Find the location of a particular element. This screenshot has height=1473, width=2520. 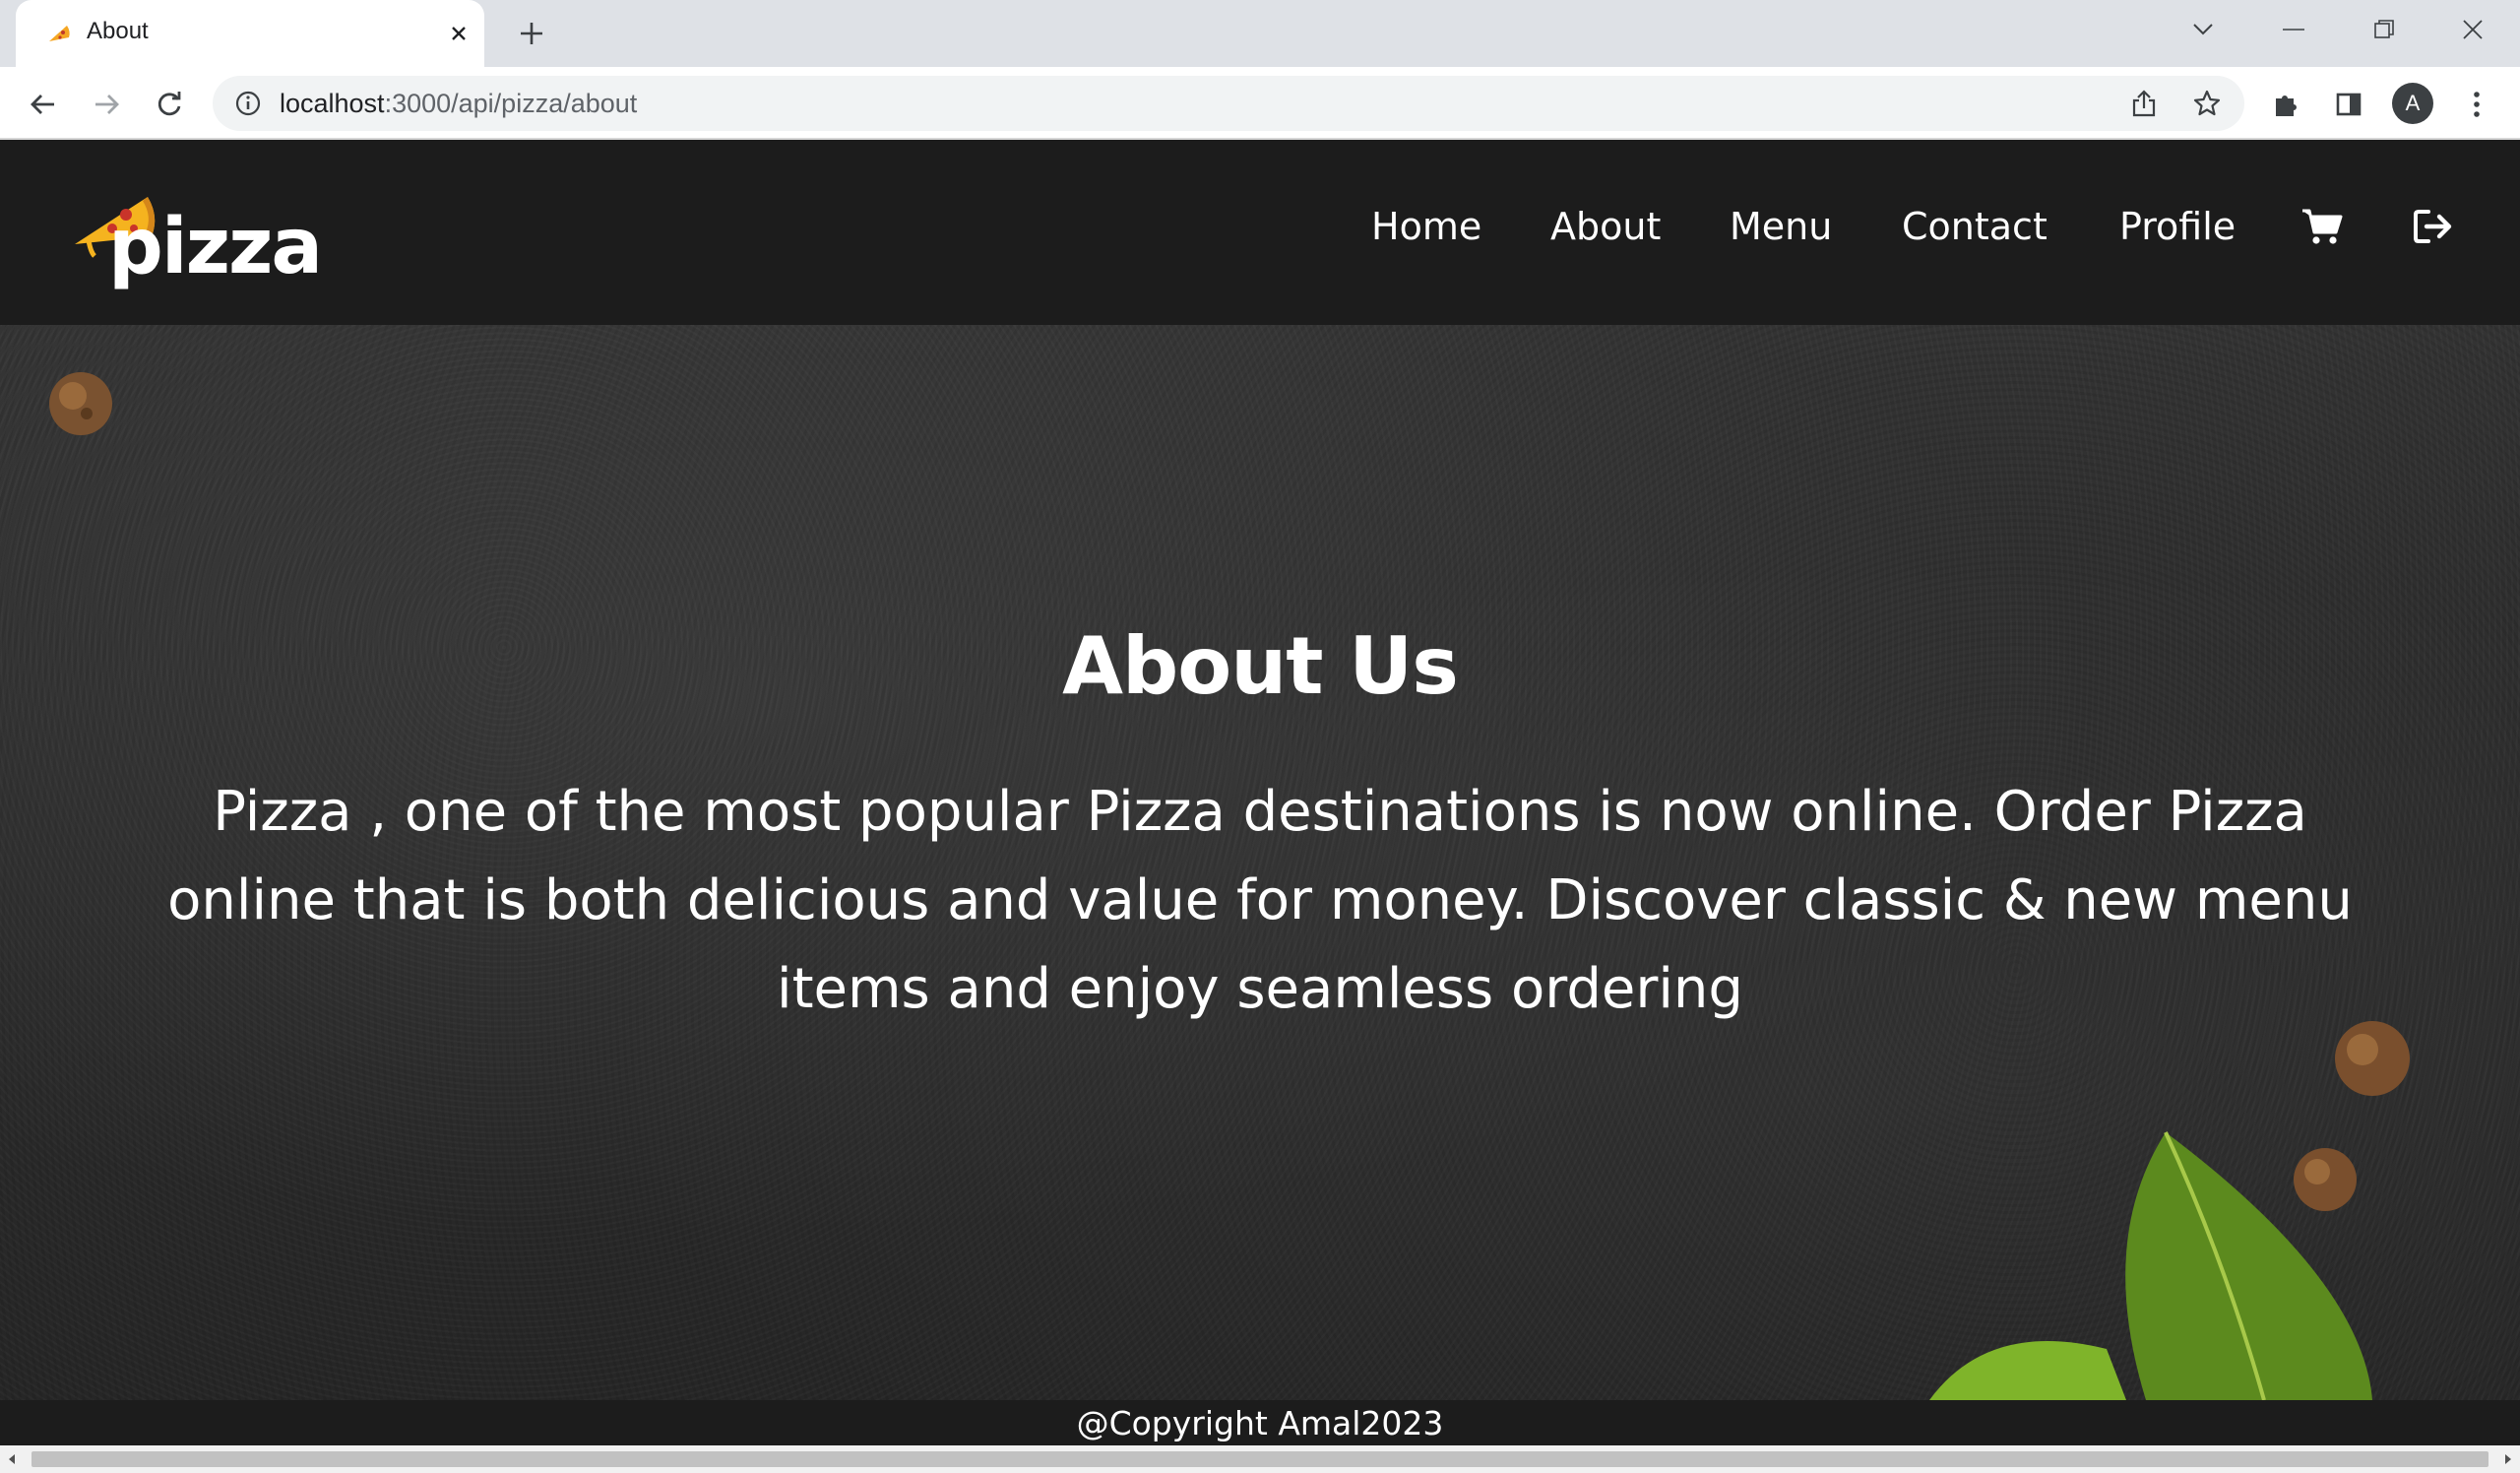

browser-tabstrip: About is located at coordinates (1260, 33).